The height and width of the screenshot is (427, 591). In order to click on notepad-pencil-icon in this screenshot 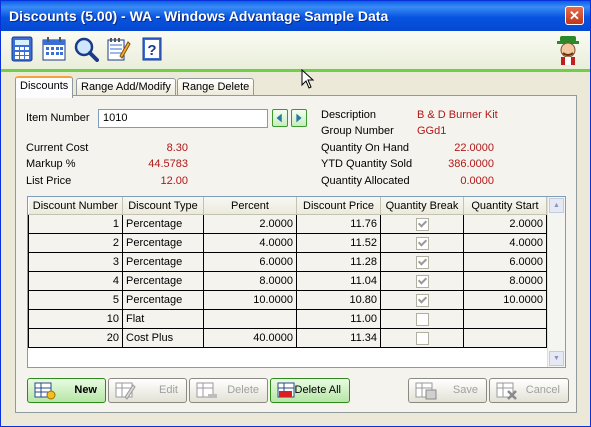, I will do `click(118, 49)`.